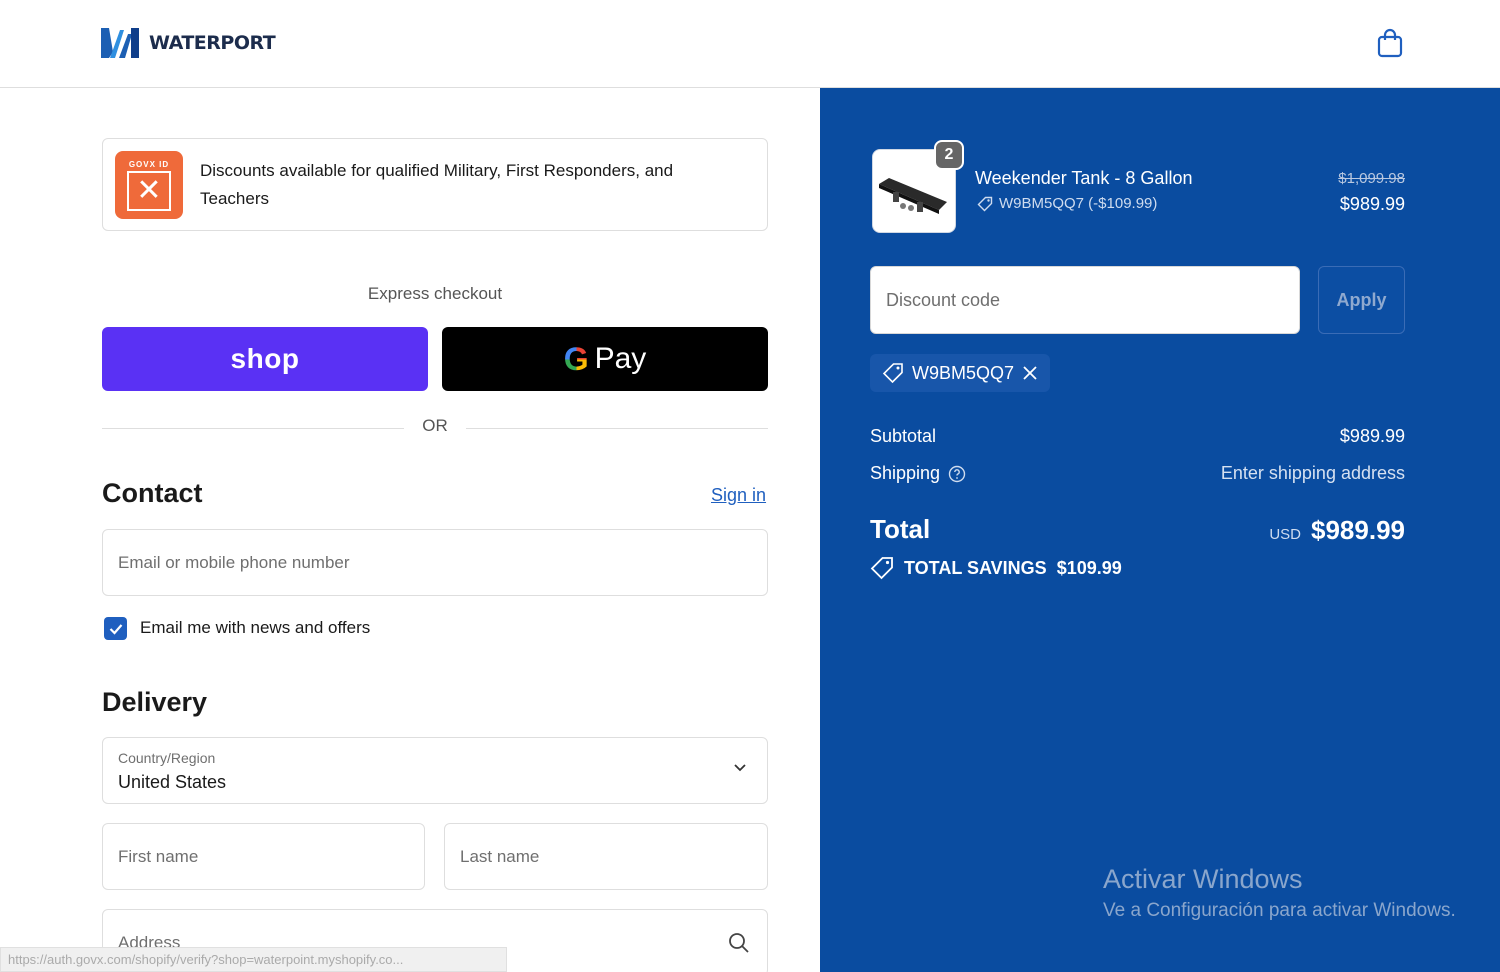 The height and width of the screenshot is (972, 1500). What do you see at coordinates (738, 495) in the screenshot?
I see `sign-in-link: Sign in` at bounding box center [738, 495].